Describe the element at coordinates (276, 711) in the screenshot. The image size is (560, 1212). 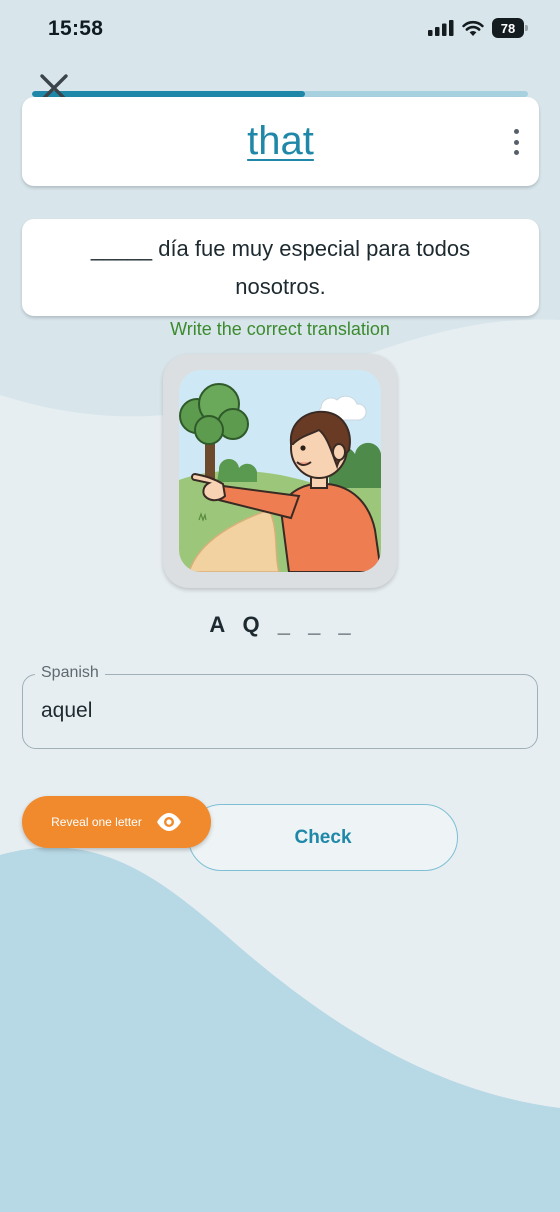
I see `answer-input` at that location.